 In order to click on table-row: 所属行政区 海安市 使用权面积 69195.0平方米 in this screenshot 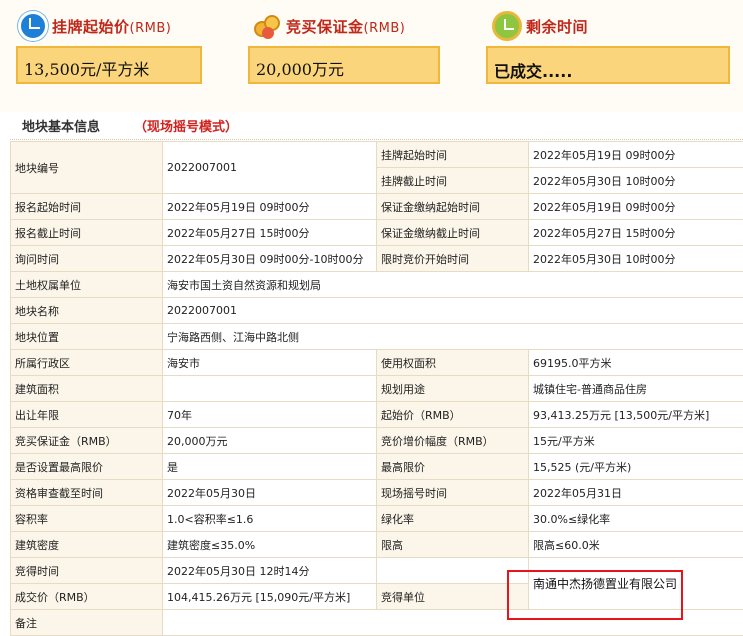, I will do `click(377, 363)`.